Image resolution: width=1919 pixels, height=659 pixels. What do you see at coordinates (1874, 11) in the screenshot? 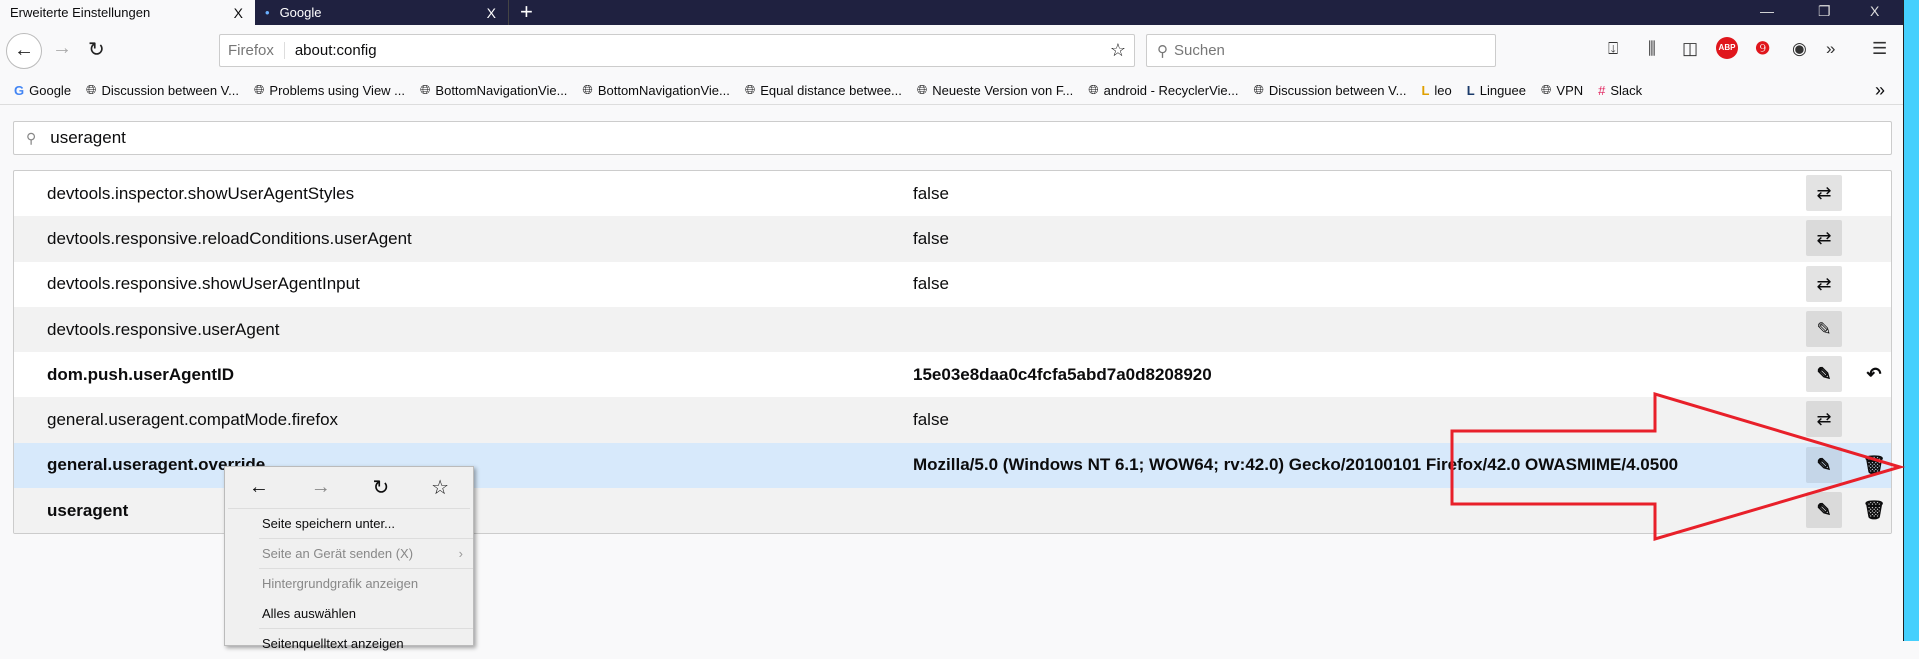
I see `window-close-icon: X` at bounding box center [1874, 11].